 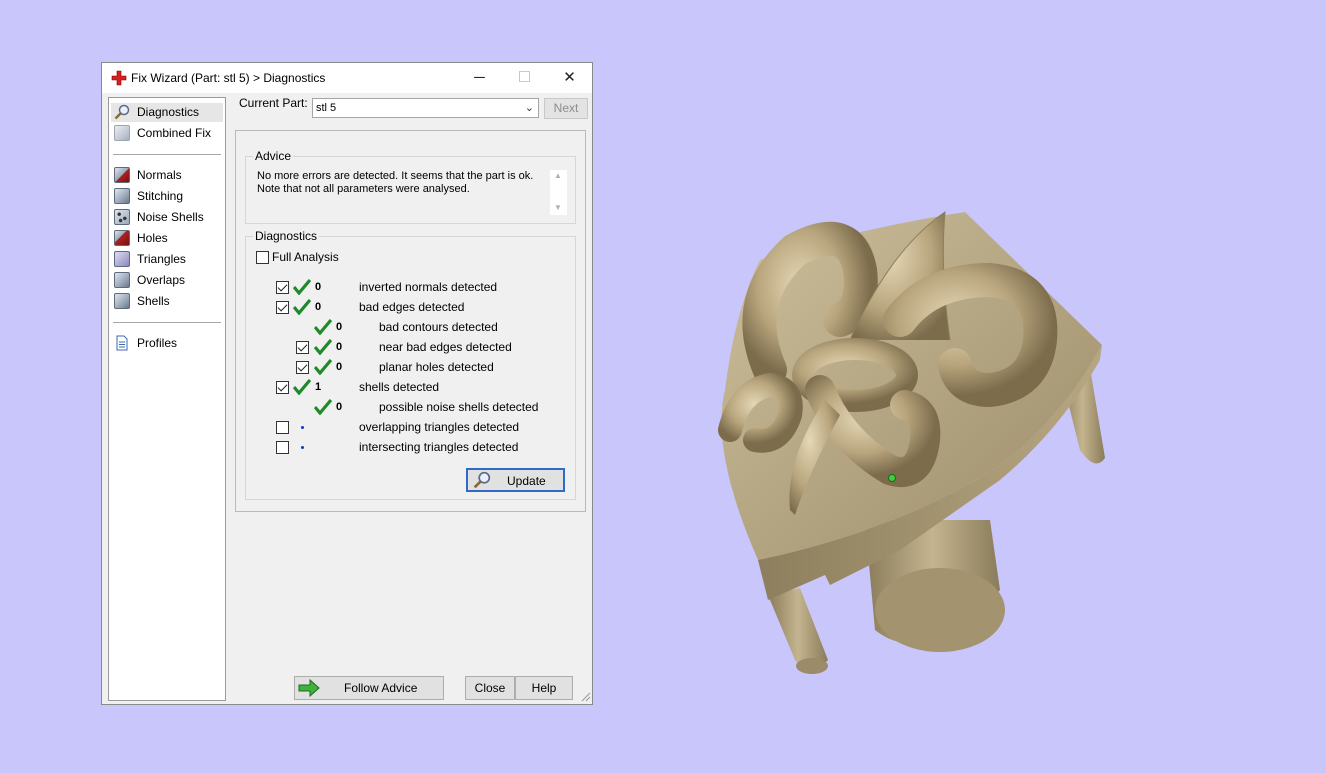 What do you see at coordinates (282, 427) in the screenshot?
I see `overlapping-triangles-checkbox` at bounding box center [282, 427].